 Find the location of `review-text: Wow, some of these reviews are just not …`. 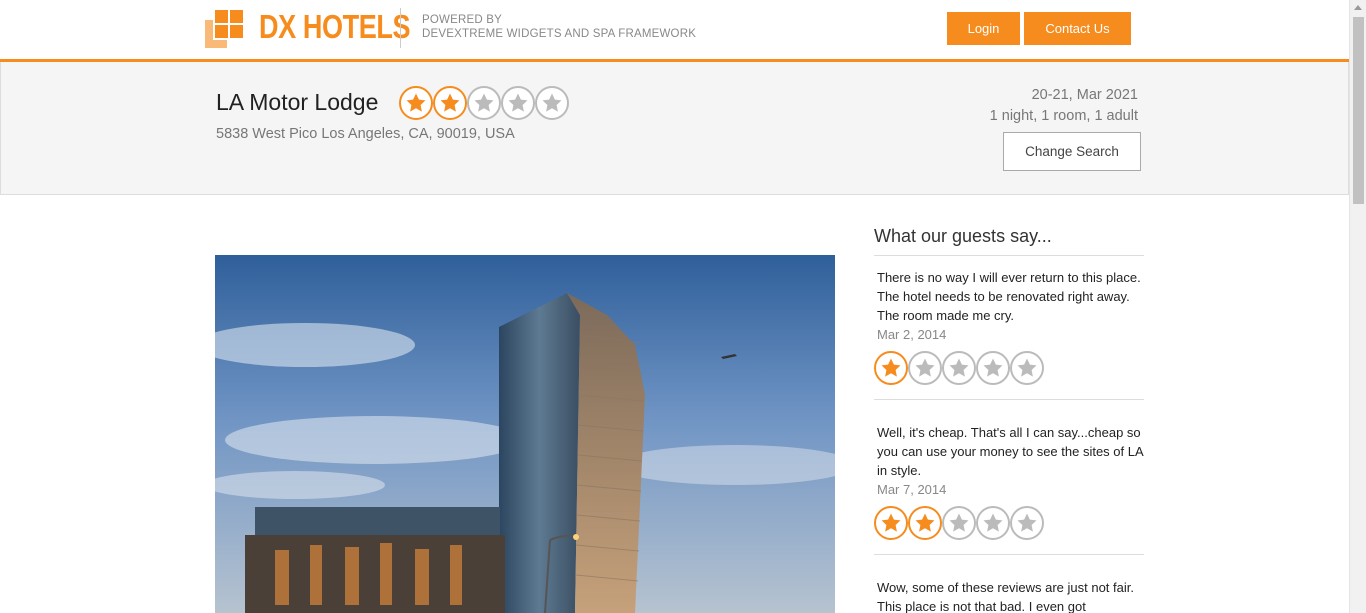

review-text: Wow, some of these reviews are just not … is located at coordinates (1005, 596).